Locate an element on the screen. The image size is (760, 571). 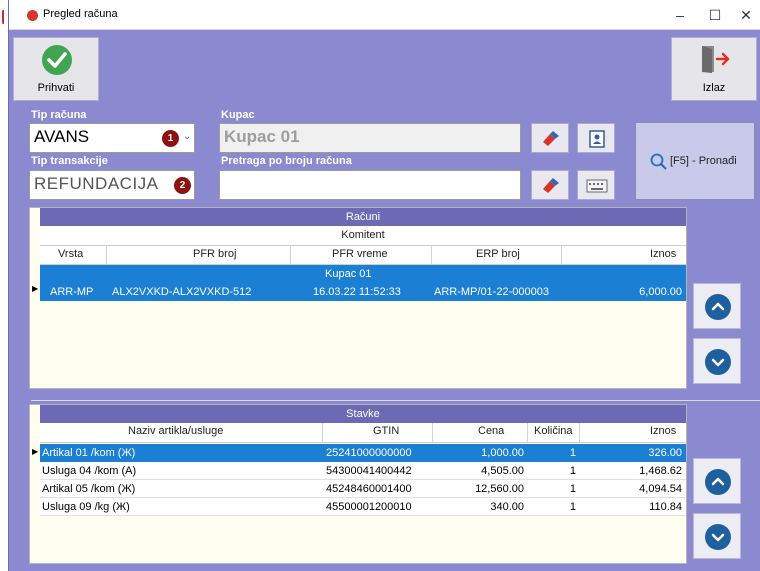
racuni-group-row: Kupac 01 is located at coordinates (363, 274).